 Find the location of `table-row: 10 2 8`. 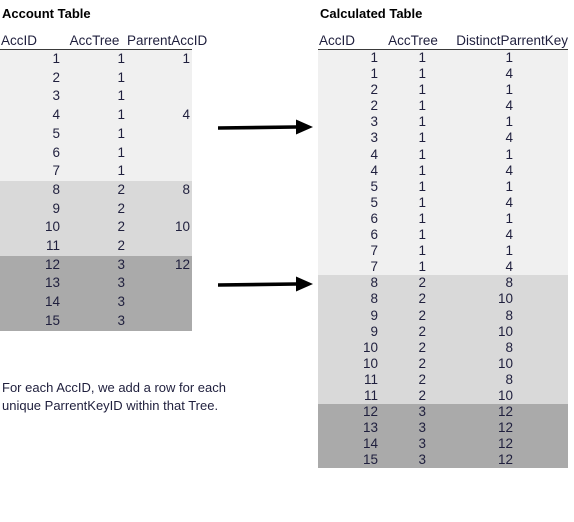

table-row: 10 2 8 is located at coordinates (443, 347).